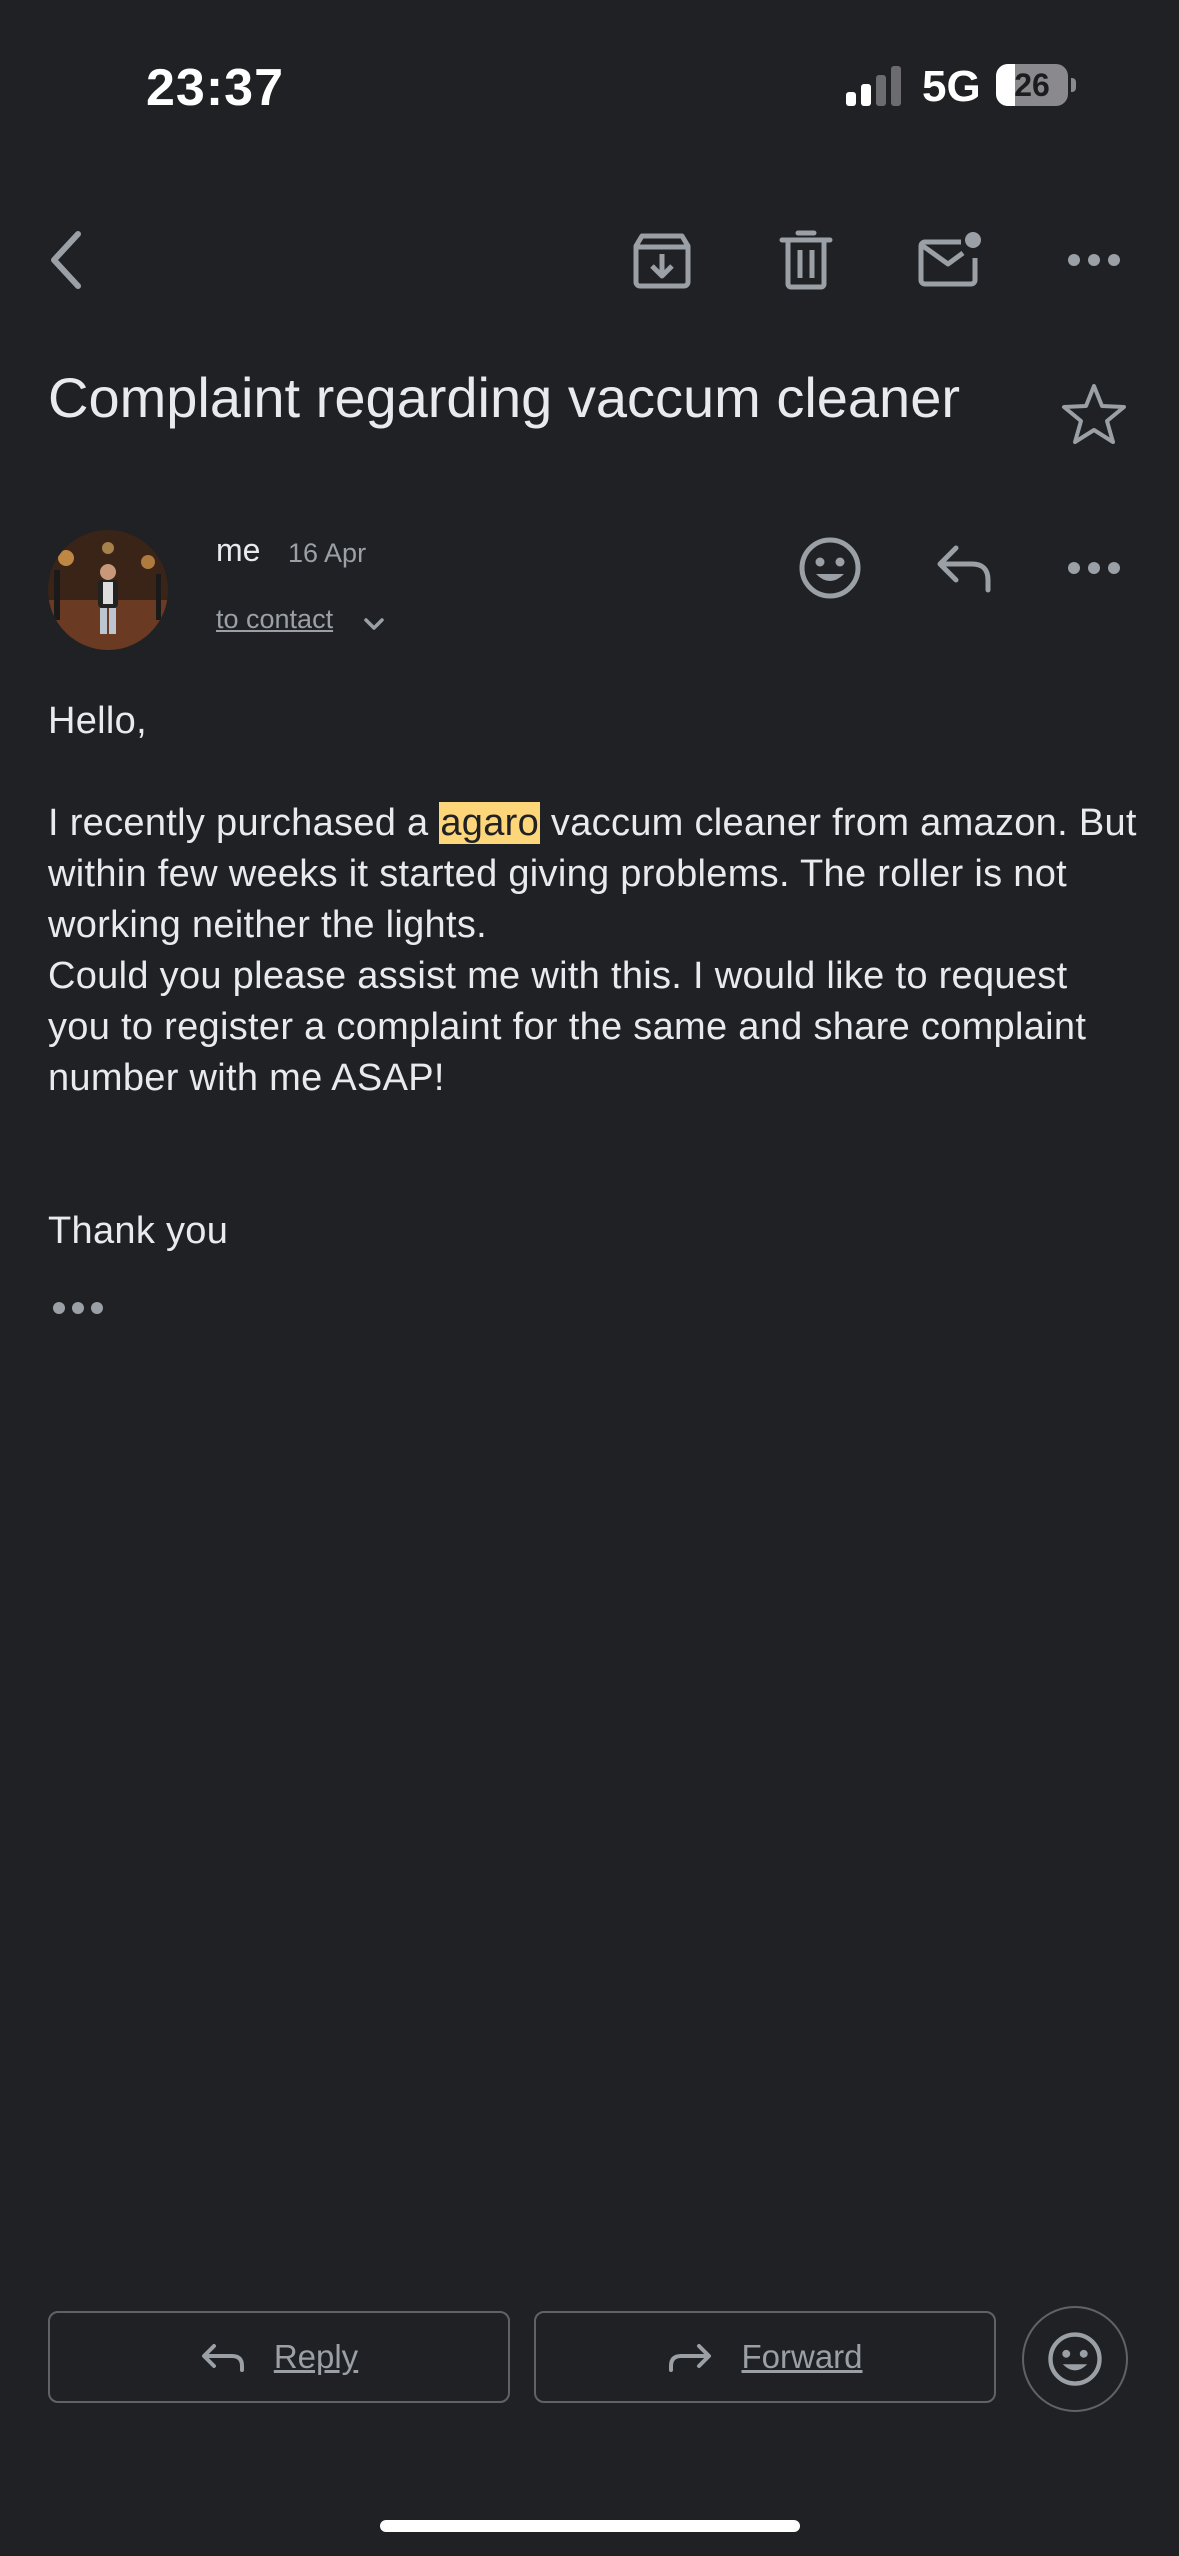  I want to click on show-trimmed-content-icon, so click(78, 1310).